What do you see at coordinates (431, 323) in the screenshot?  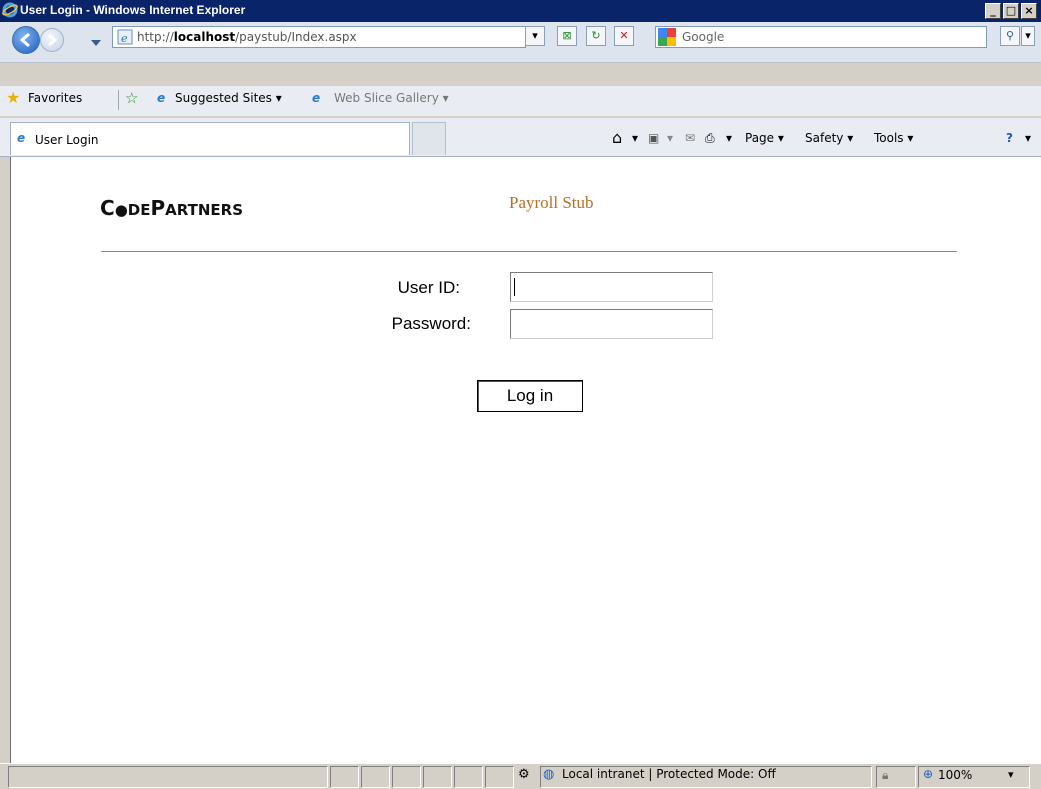 I see `password-label: Password:` at bounding box center [431, 323].